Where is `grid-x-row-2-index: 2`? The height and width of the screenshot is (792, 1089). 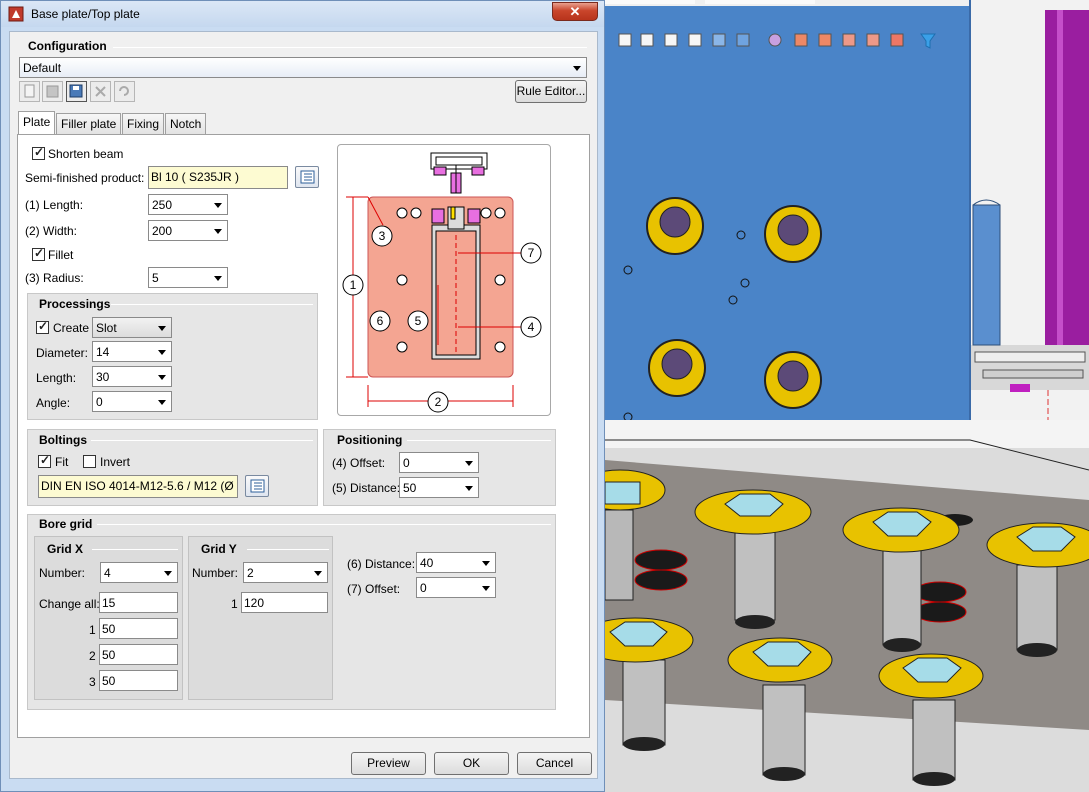 grid-x-row-2-index: 2 is located at coordinates (92, 656).